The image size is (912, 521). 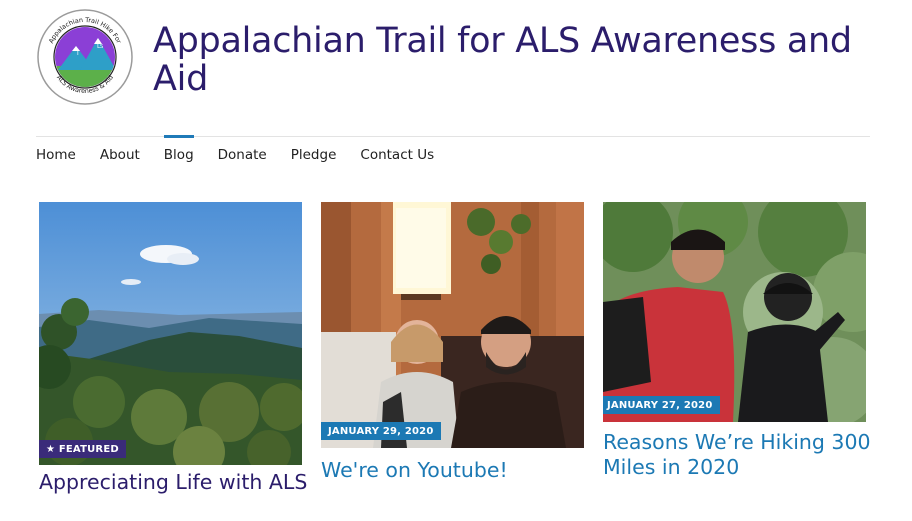 I want to click on main-nav: Home About Blog Donate Pledge Contact Us, so click(x=247, y=150).